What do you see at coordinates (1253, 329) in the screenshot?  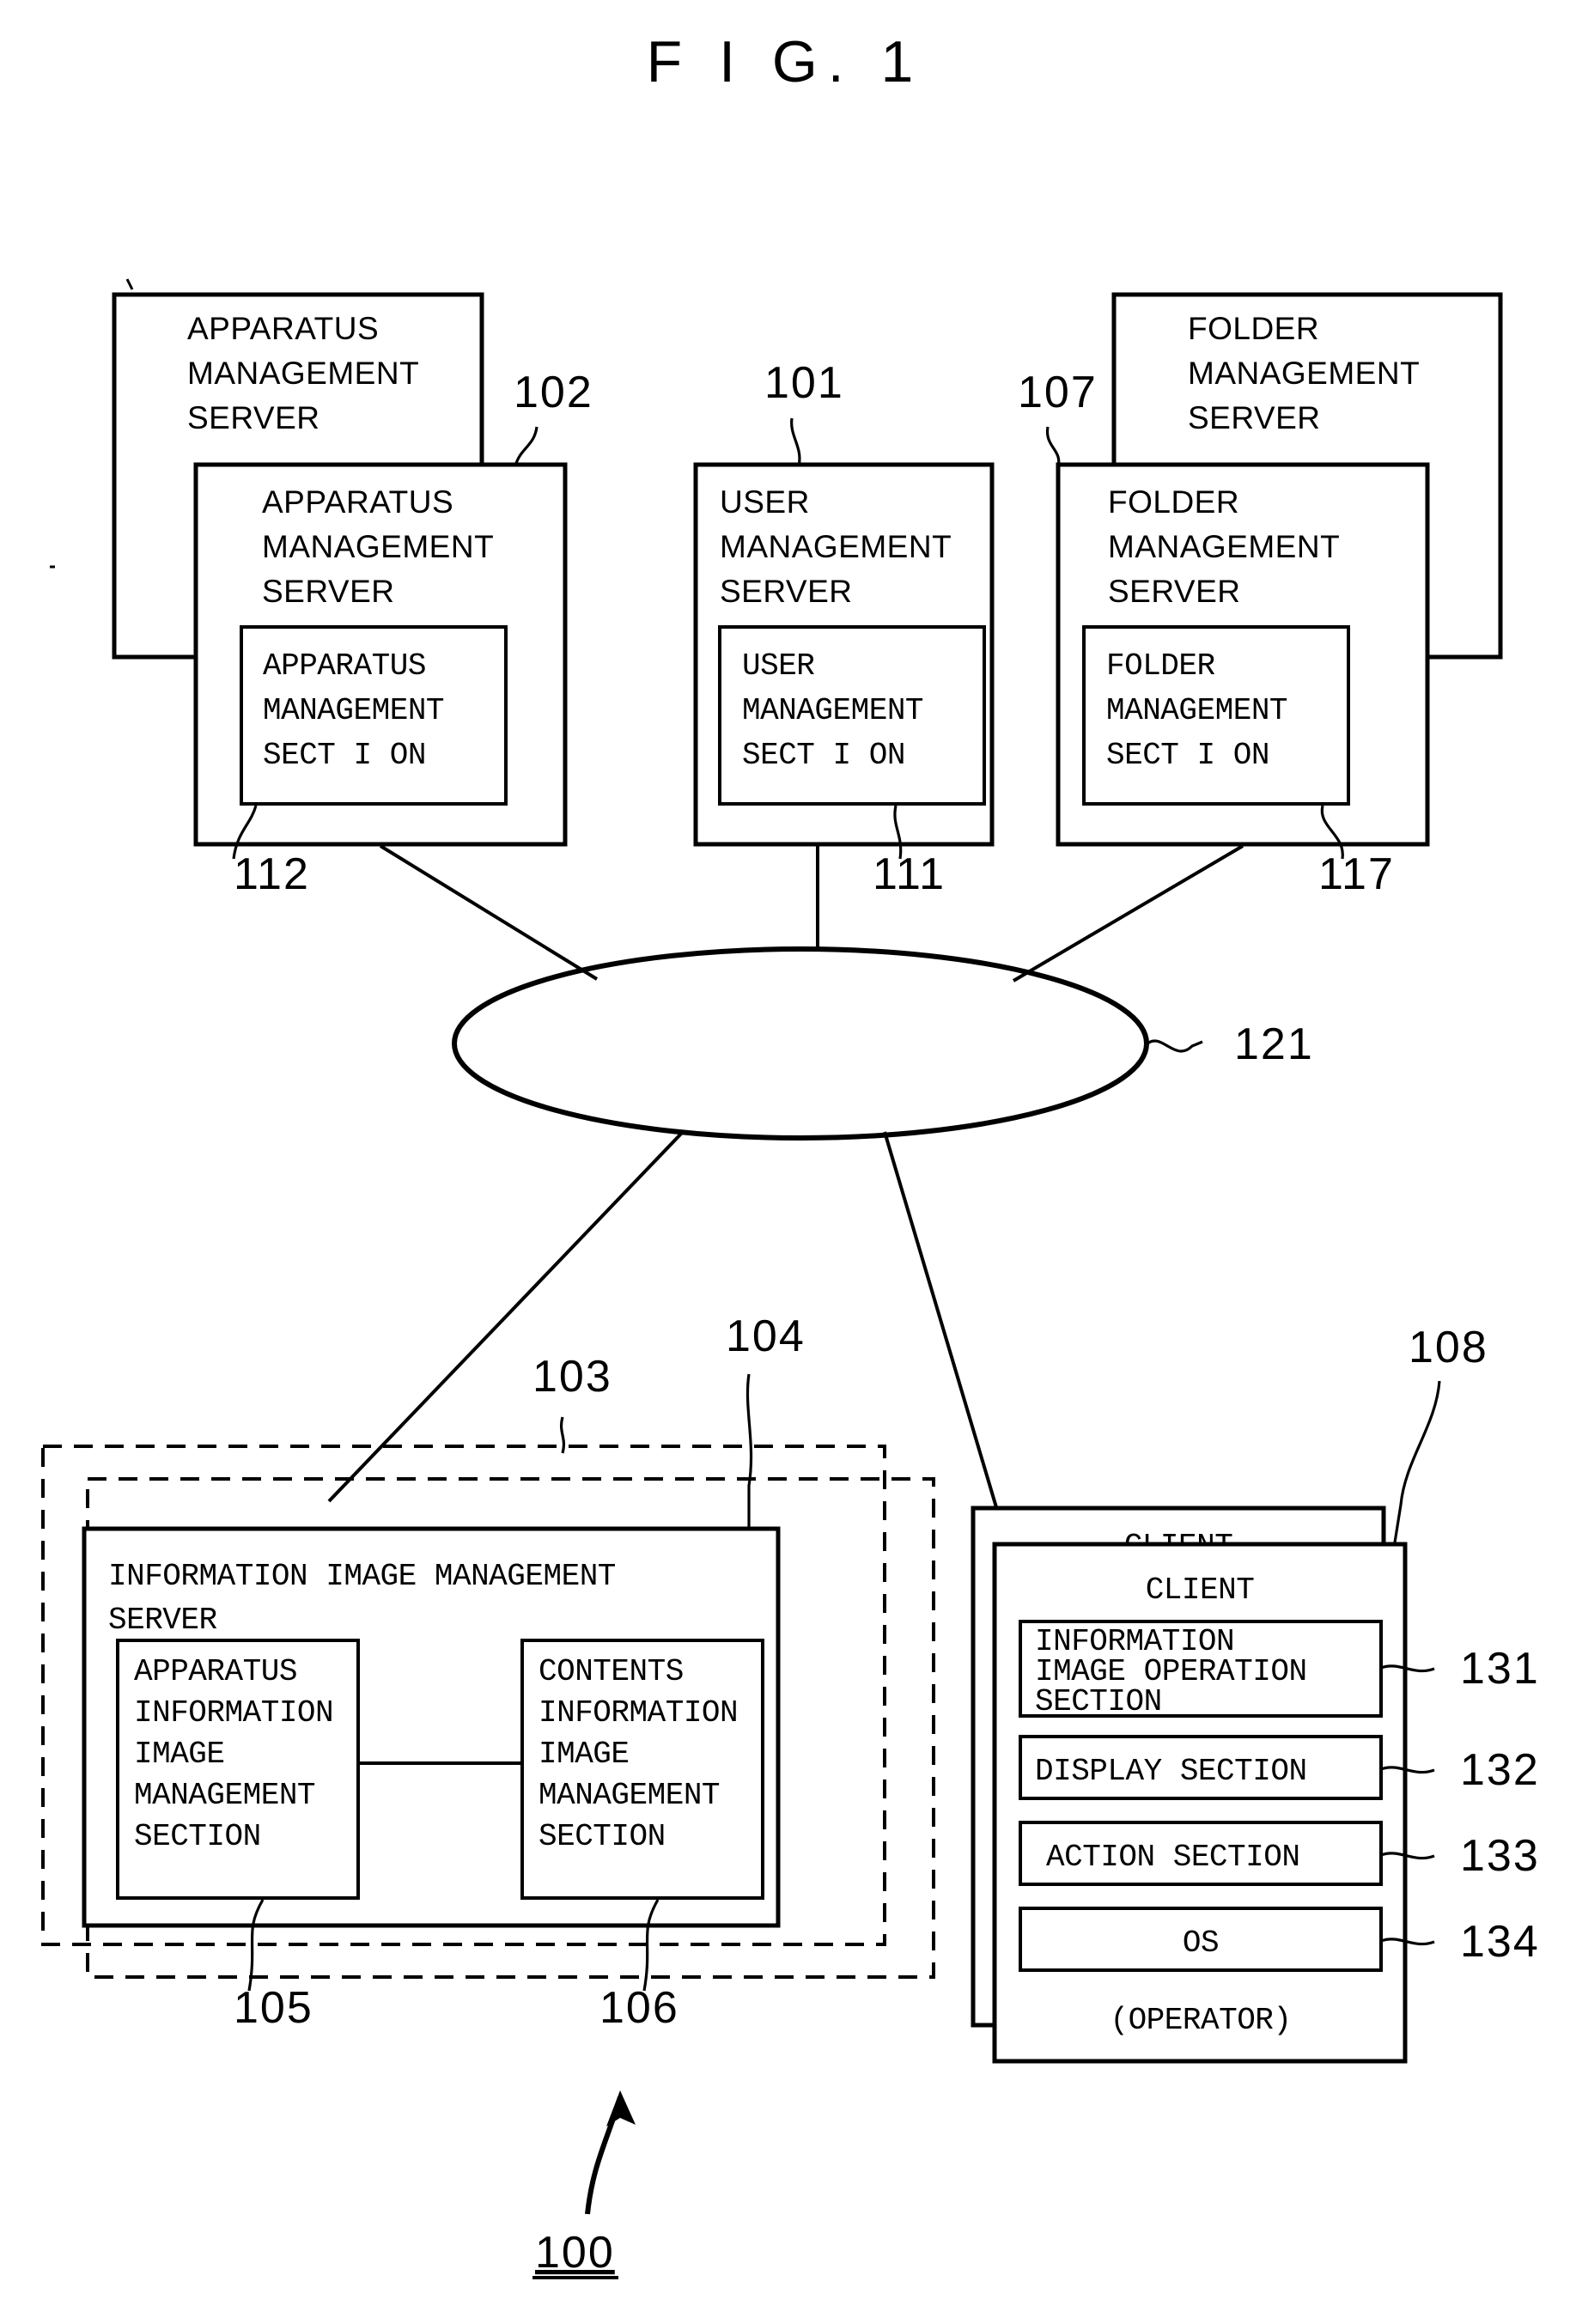 I see `folder-back-line-1: FOLDER` at bounding box center [1253, 329].